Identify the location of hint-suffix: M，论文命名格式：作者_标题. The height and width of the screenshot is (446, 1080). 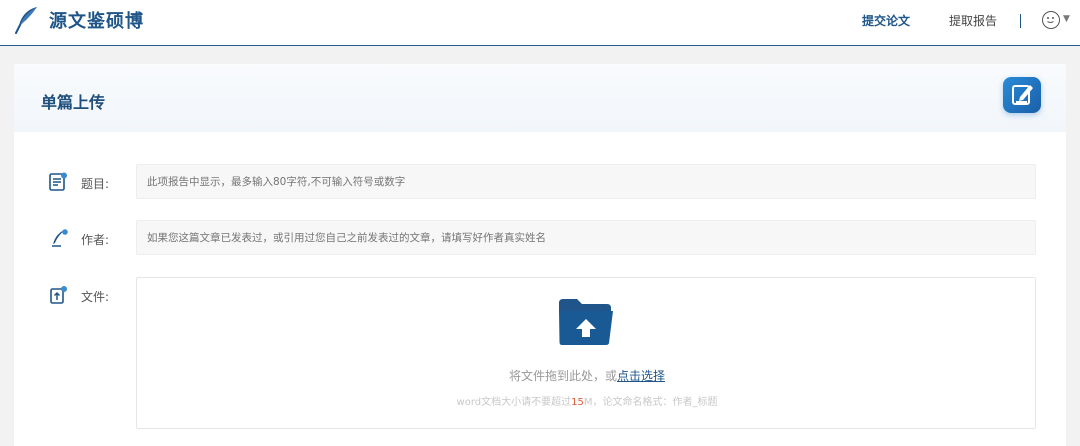
(650, 402).